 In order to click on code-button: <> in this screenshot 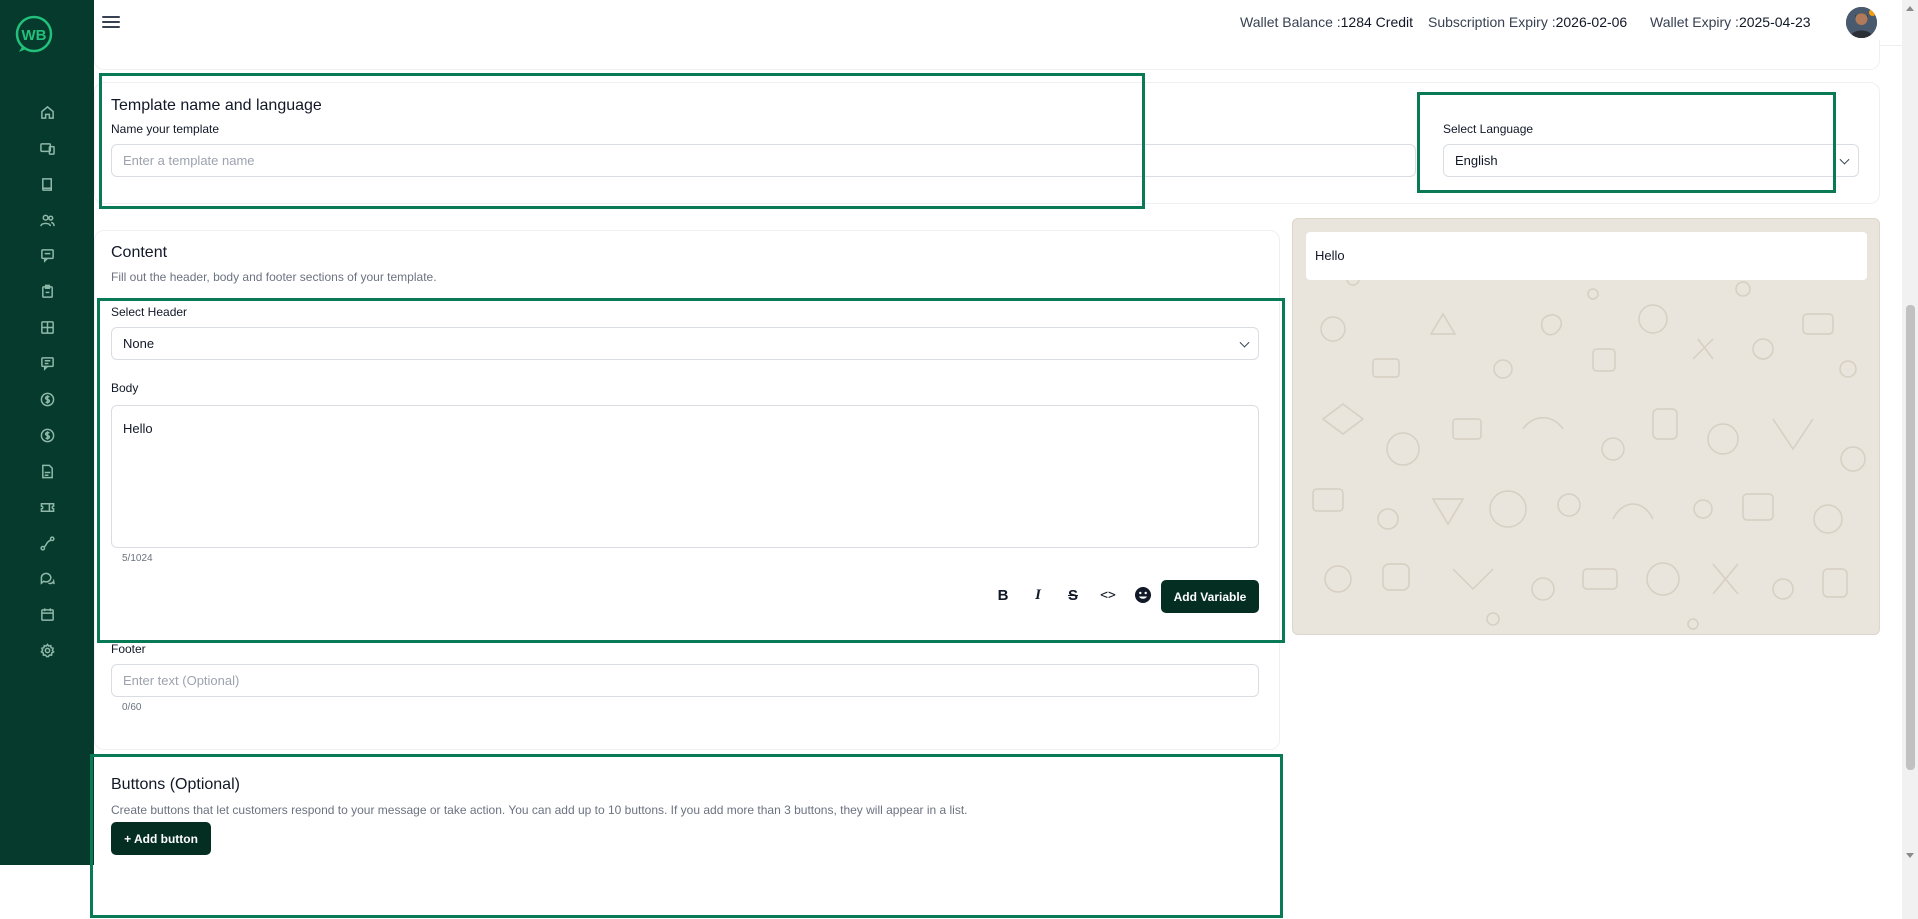, I will do `click(1108, 595)`.